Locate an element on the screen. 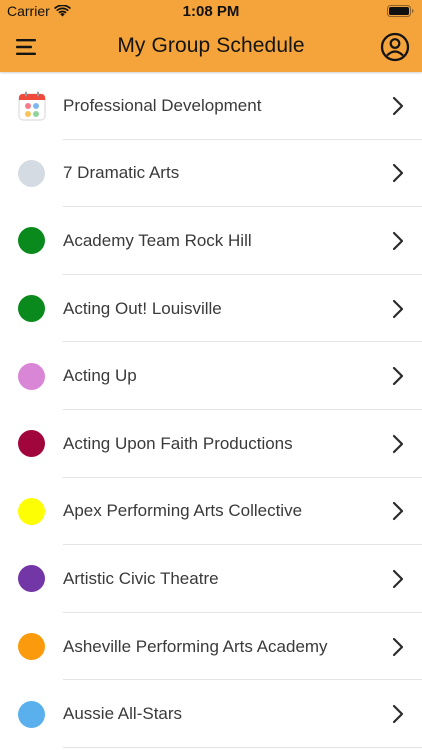  list-item: Professional Development is located at coordinates (211, 106).